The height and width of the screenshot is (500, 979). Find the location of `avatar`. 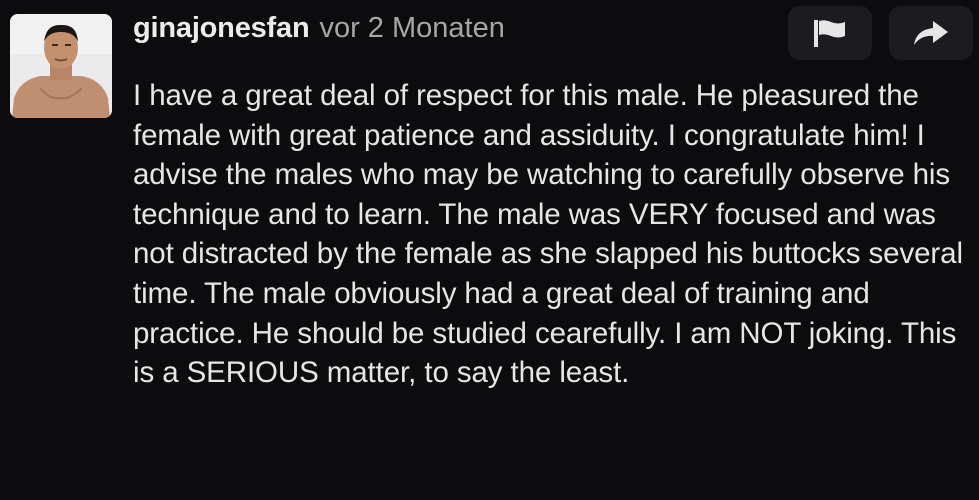

avatar is located at coordinates (61, 66).